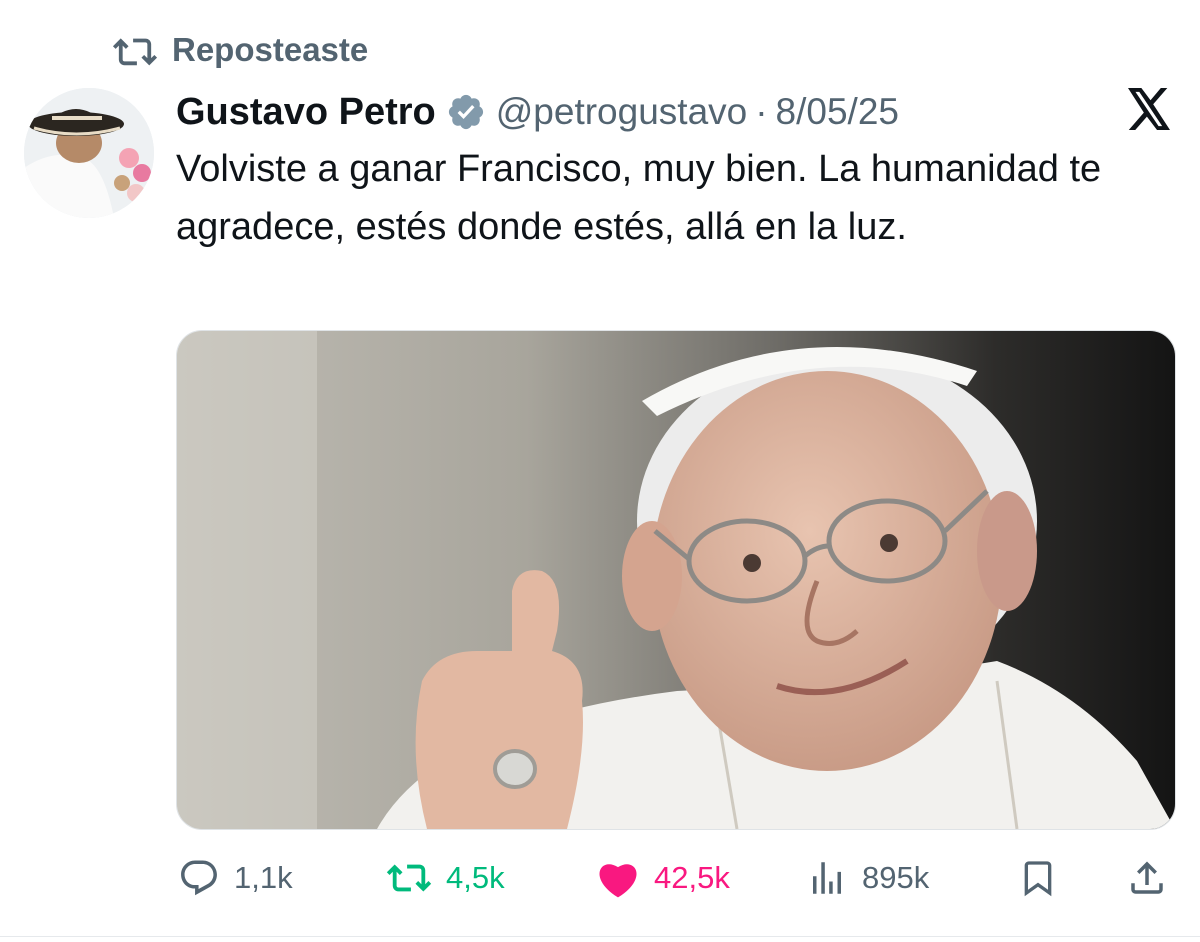 The image size is (1200, 942). I want to click on views-count: 895k, so click(896, 877).